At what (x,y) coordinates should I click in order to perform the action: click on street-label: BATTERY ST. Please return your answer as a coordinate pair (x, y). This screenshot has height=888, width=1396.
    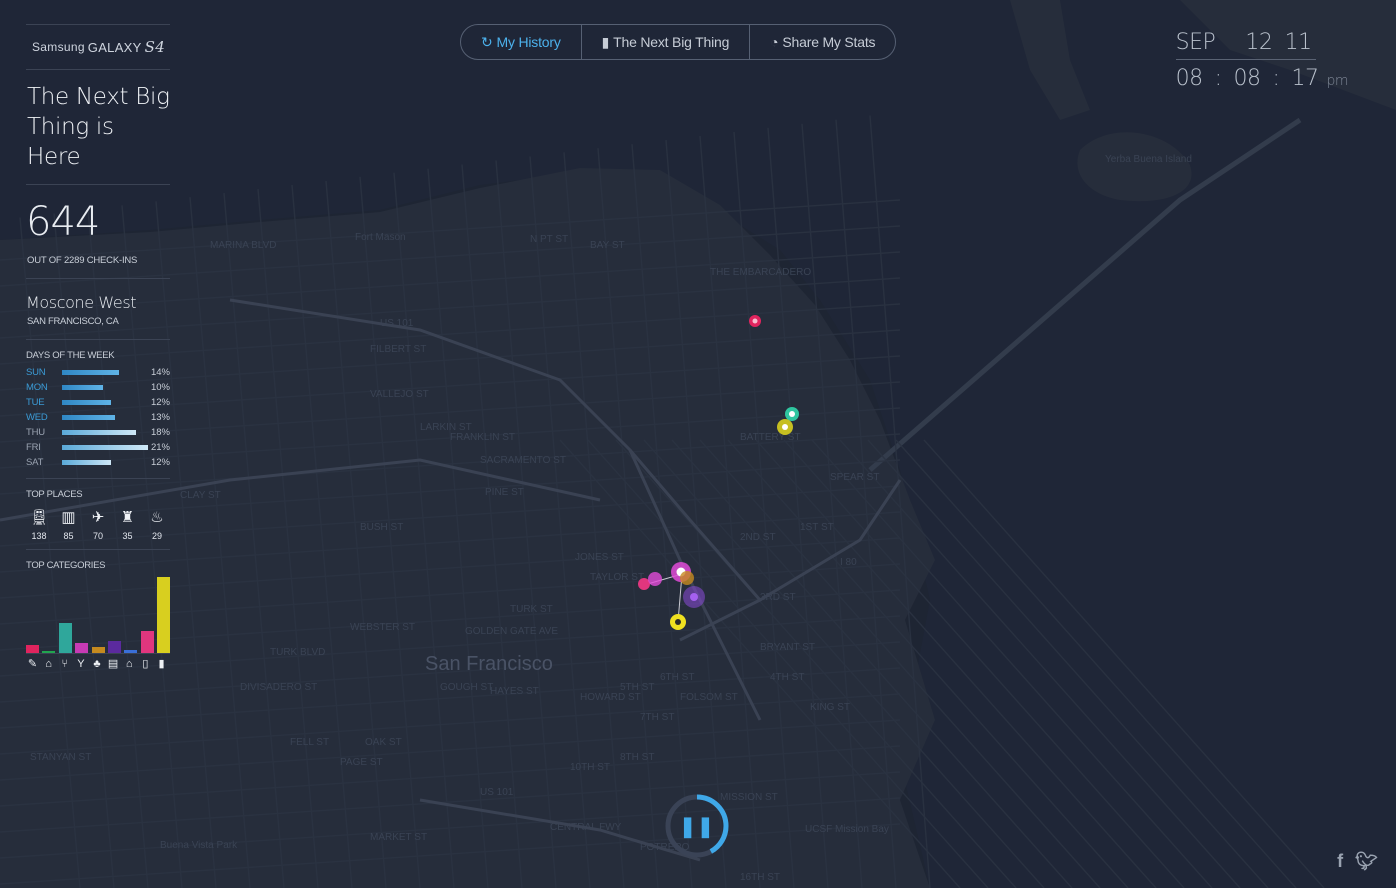
    Looking at the image, I should click on (770, 437).